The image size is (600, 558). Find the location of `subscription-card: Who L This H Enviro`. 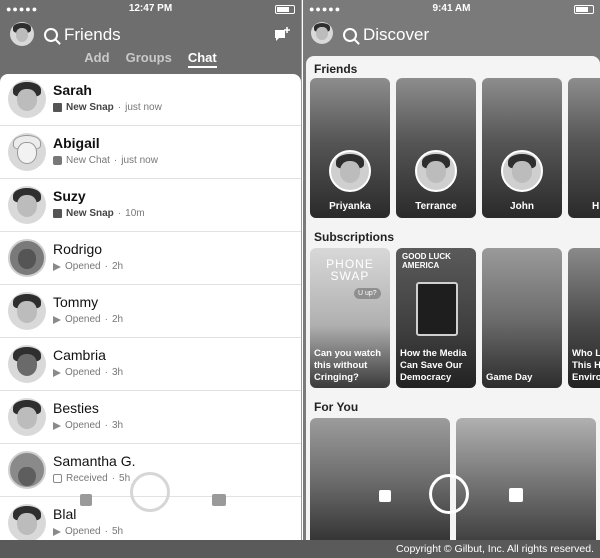

subscription-card: Who L This H Enviro is located at coordinates (584, 318).